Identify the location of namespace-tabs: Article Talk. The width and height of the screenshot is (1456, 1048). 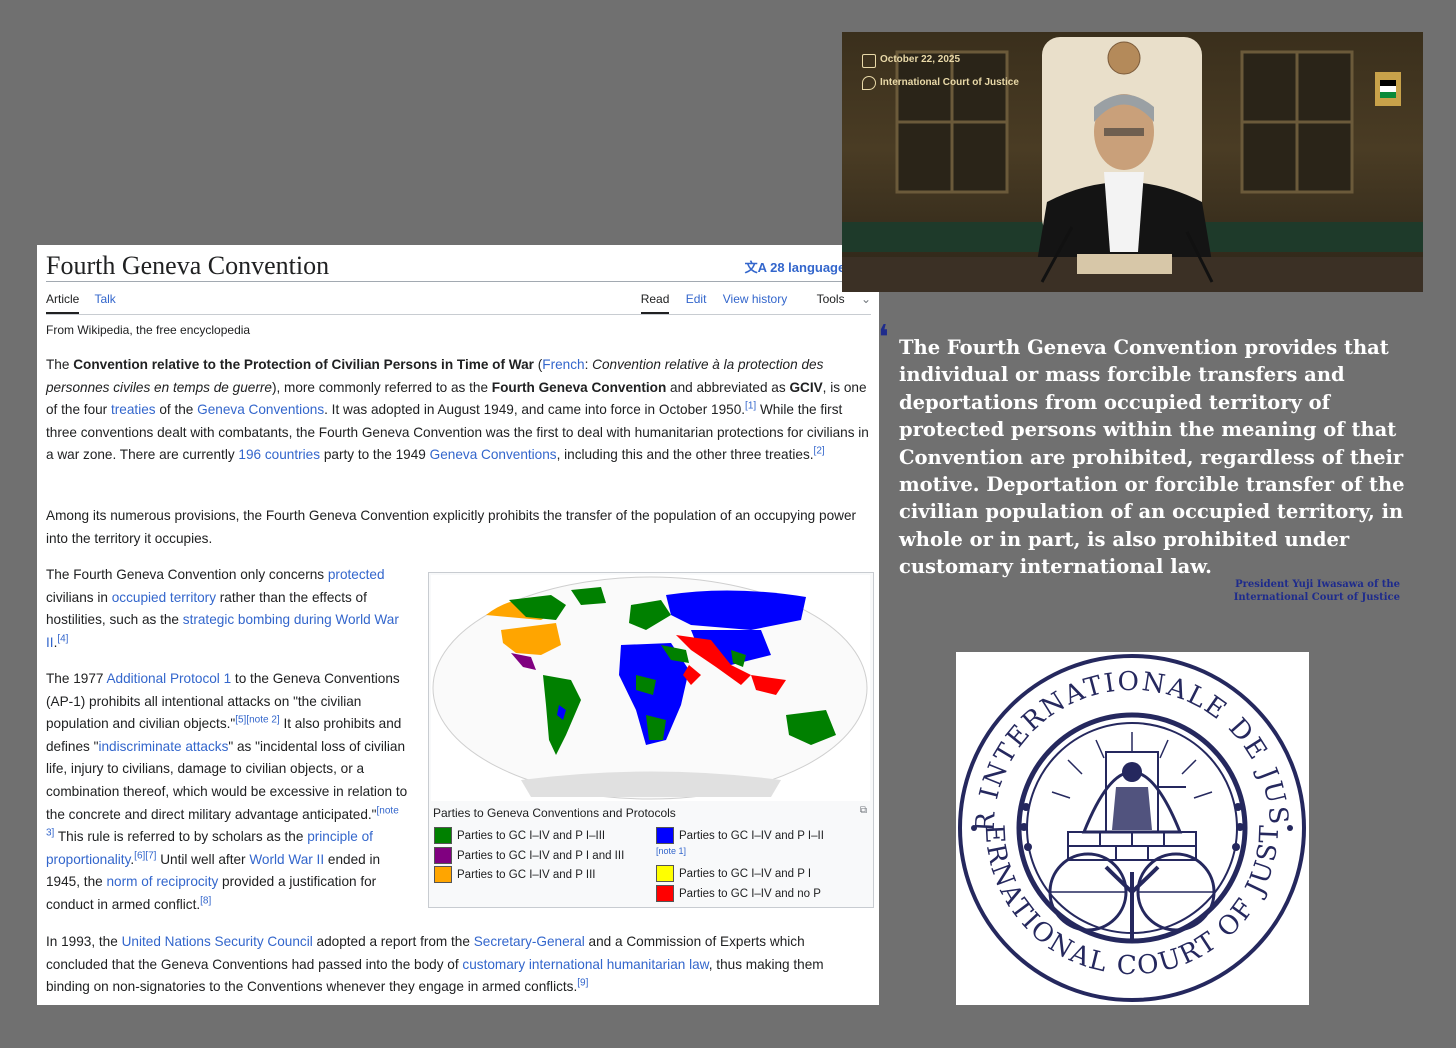
(87, 303).